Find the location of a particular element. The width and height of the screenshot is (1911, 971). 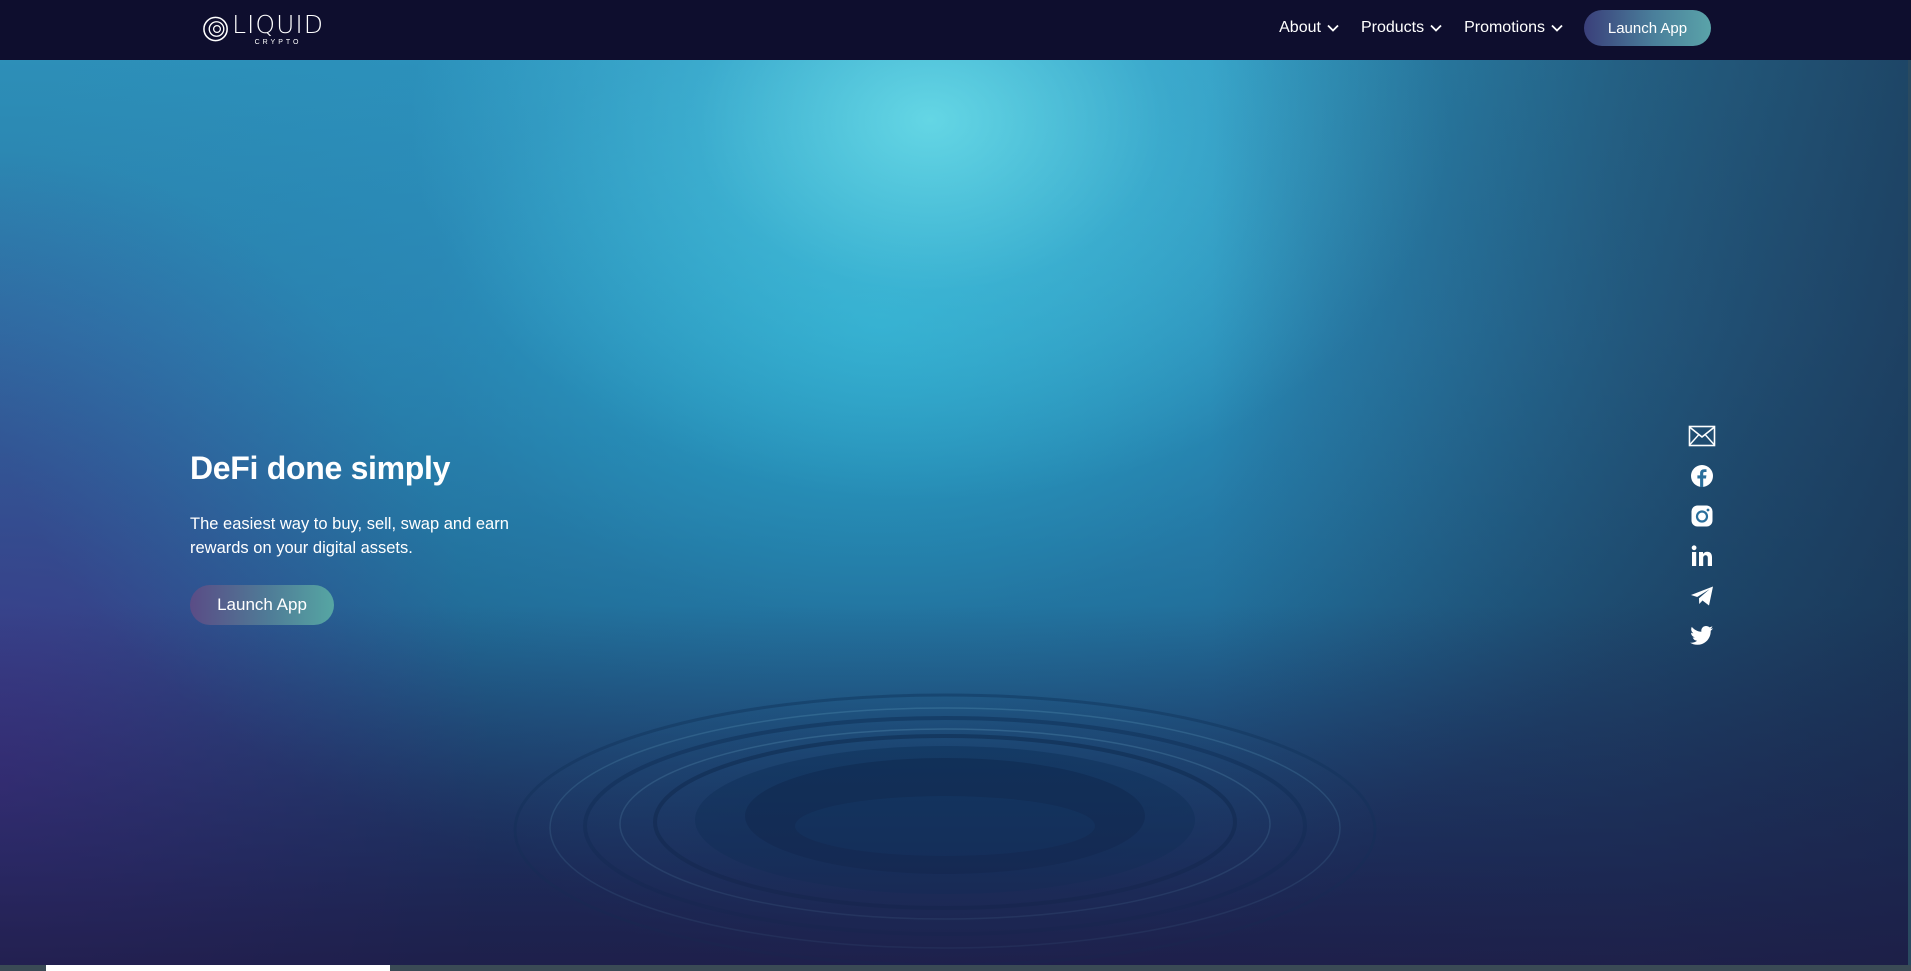

horizontal-scrollbar is located at coordinates (955, 968).